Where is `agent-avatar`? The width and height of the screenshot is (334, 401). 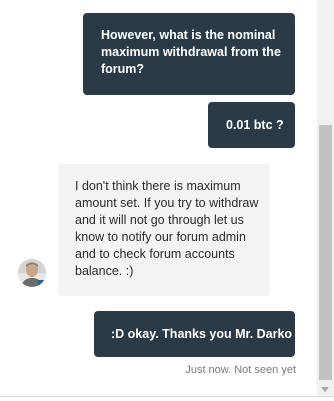 agent-avatar is located at coordinates (32, 273).